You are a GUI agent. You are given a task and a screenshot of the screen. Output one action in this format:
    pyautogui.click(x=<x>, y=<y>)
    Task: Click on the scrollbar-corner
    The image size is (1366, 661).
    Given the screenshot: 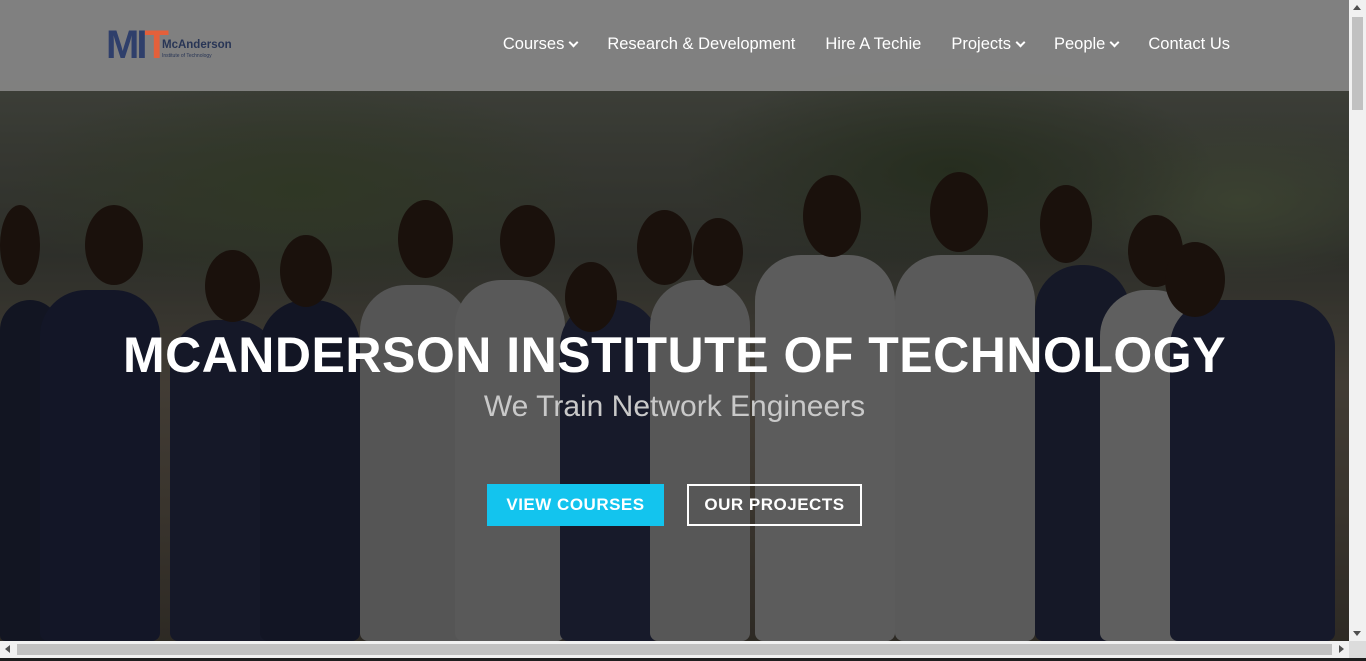 What is the action you would take?
    pyautogui.click(x=1357, y=649)
    